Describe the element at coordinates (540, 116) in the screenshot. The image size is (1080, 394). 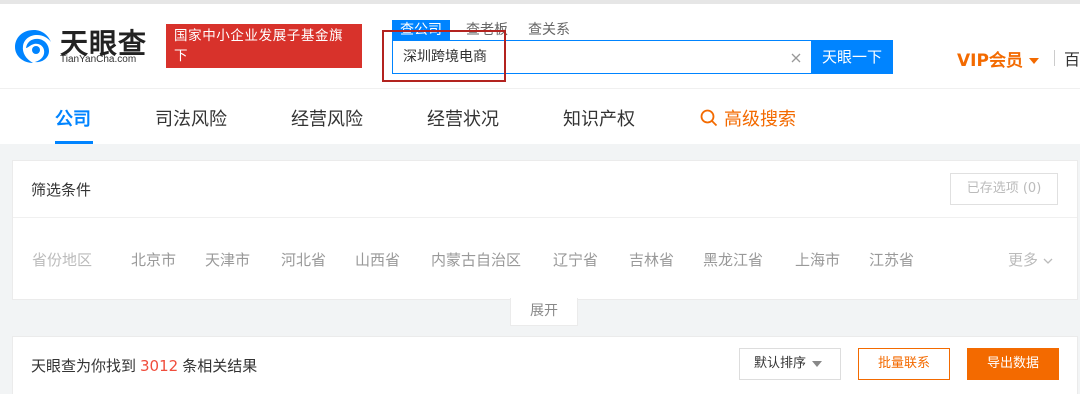
I see `category-nav: 公司 司法风险 经营风险 经营状况 知识产权 高级搜索` at that location.